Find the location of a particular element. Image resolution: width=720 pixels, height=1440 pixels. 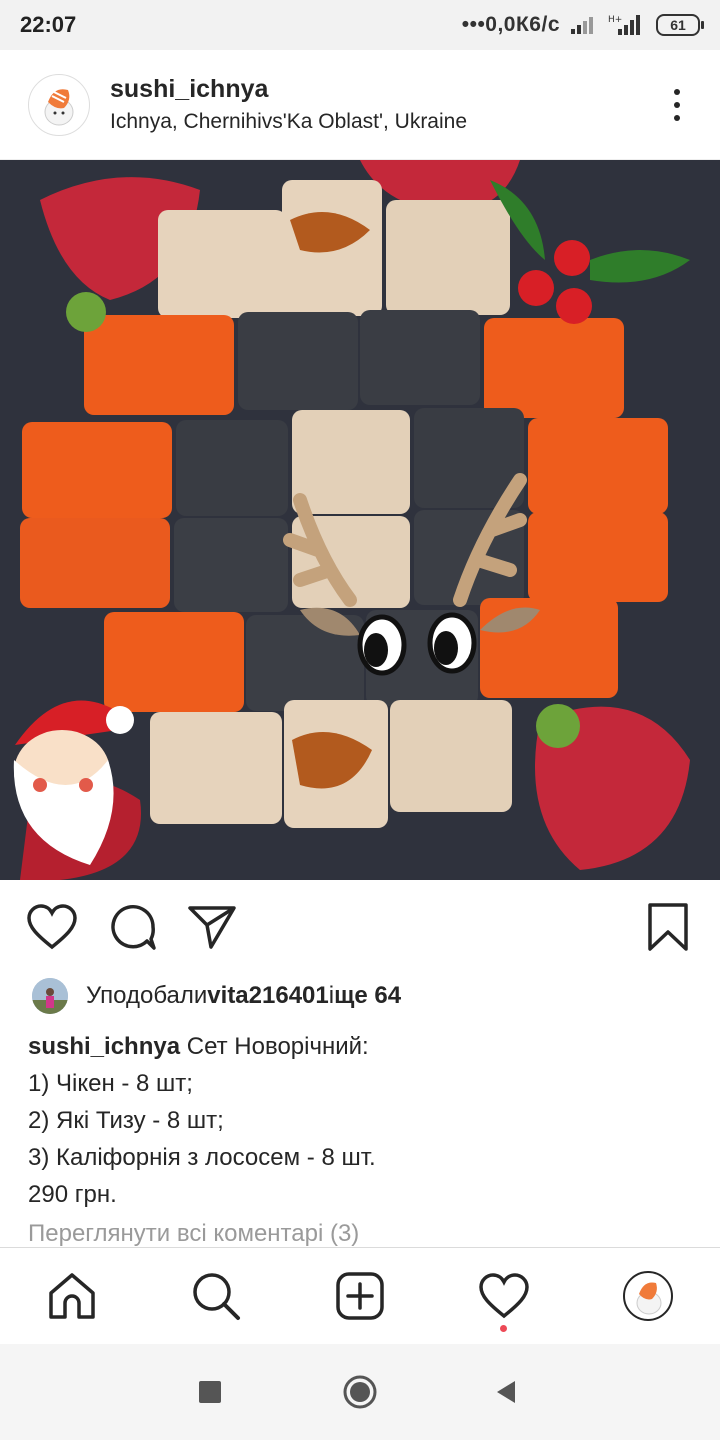

back-button is located at coordinates (506, 1392).